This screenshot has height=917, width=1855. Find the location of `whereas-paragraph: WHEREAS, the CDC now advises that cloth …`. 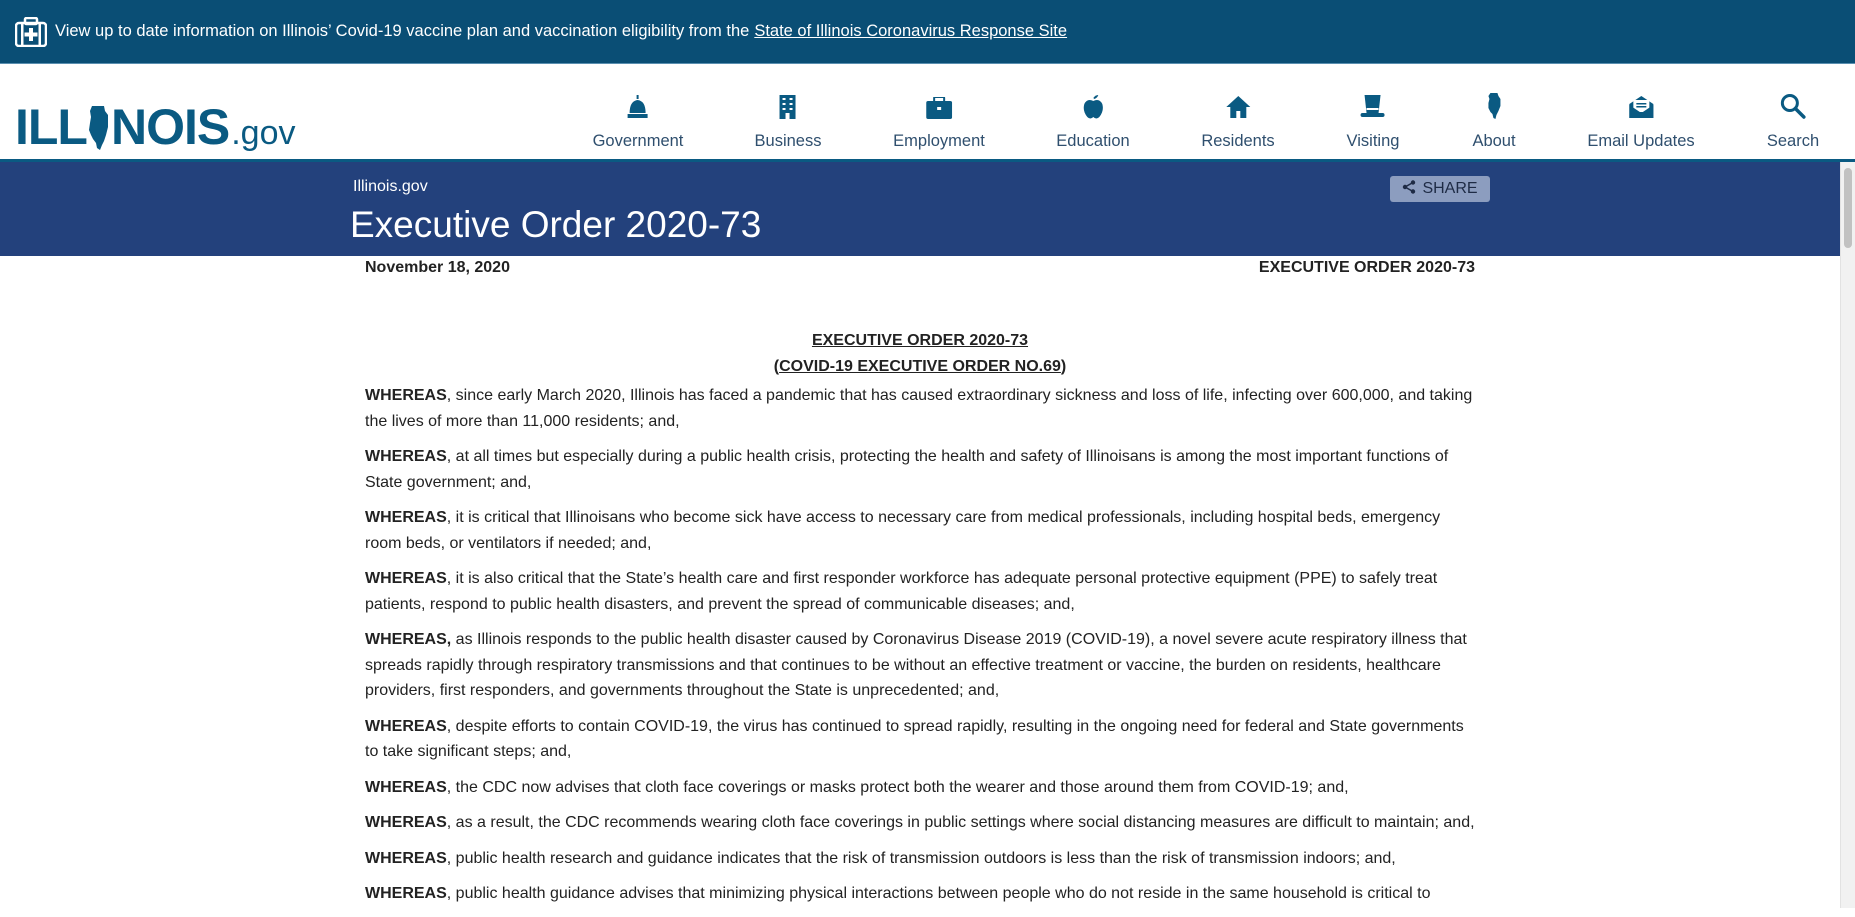

whereas-paragraph: WHEREAS, the CDC now advises that cloth … is located at coordinates (920, 788).